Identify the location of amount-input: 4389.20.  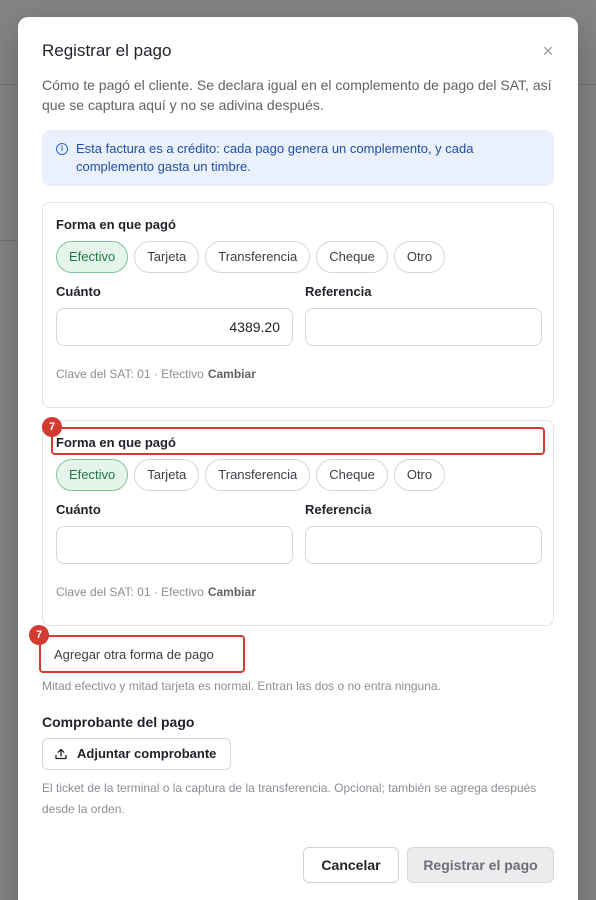
(174, 327).